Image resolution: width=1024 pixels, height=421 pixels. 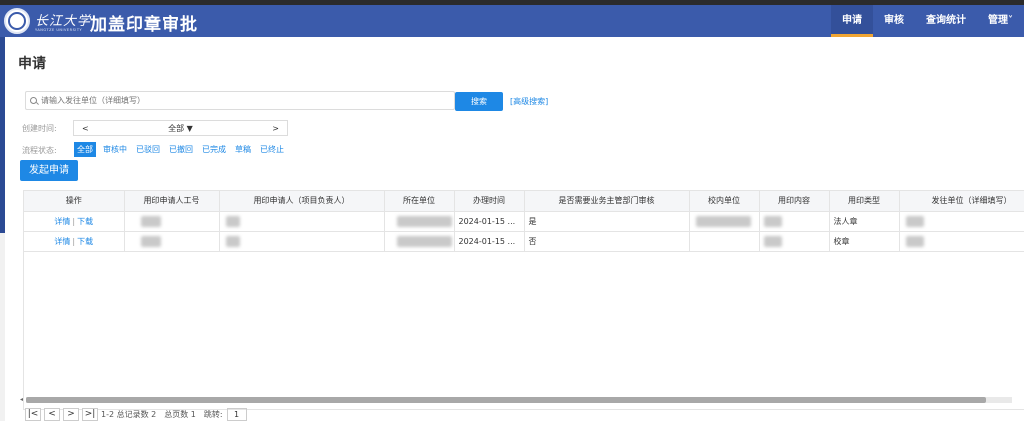 I want to click on status-withdrawn: 已撤回, so click(x=181, y=149).